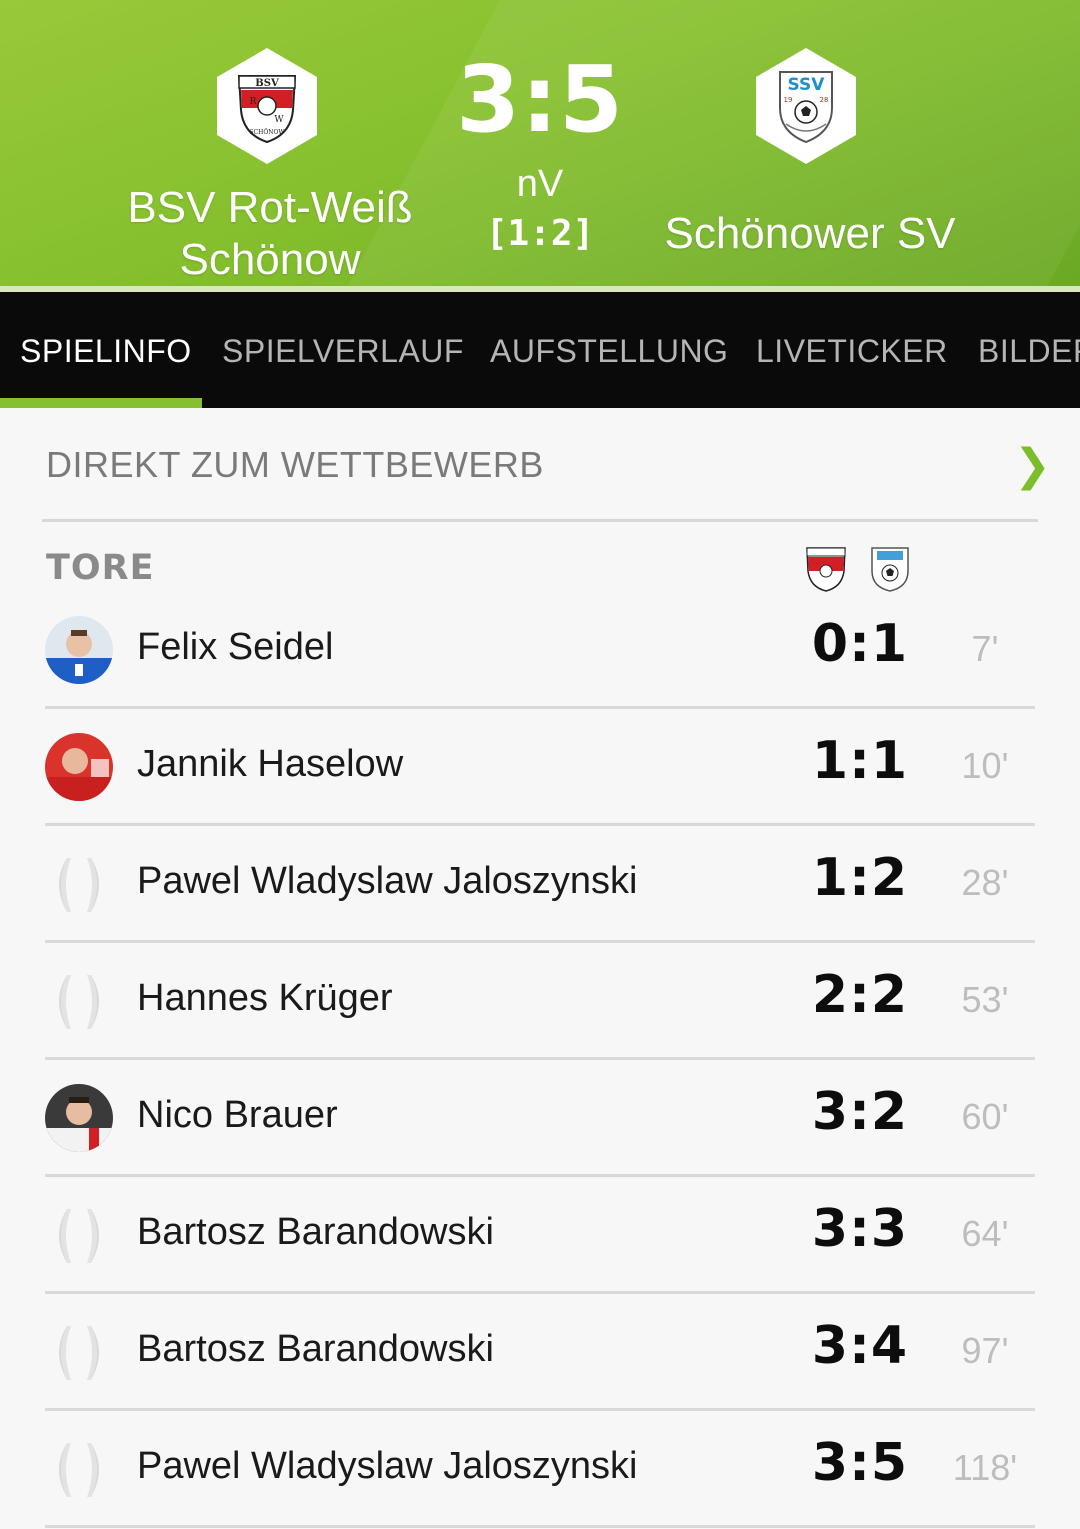 The width and height of the screenshot is (1080, 1529). Describe the element at coordinates (826, 569) in the screenshot. I see `home-team-mini-crest` at that location.